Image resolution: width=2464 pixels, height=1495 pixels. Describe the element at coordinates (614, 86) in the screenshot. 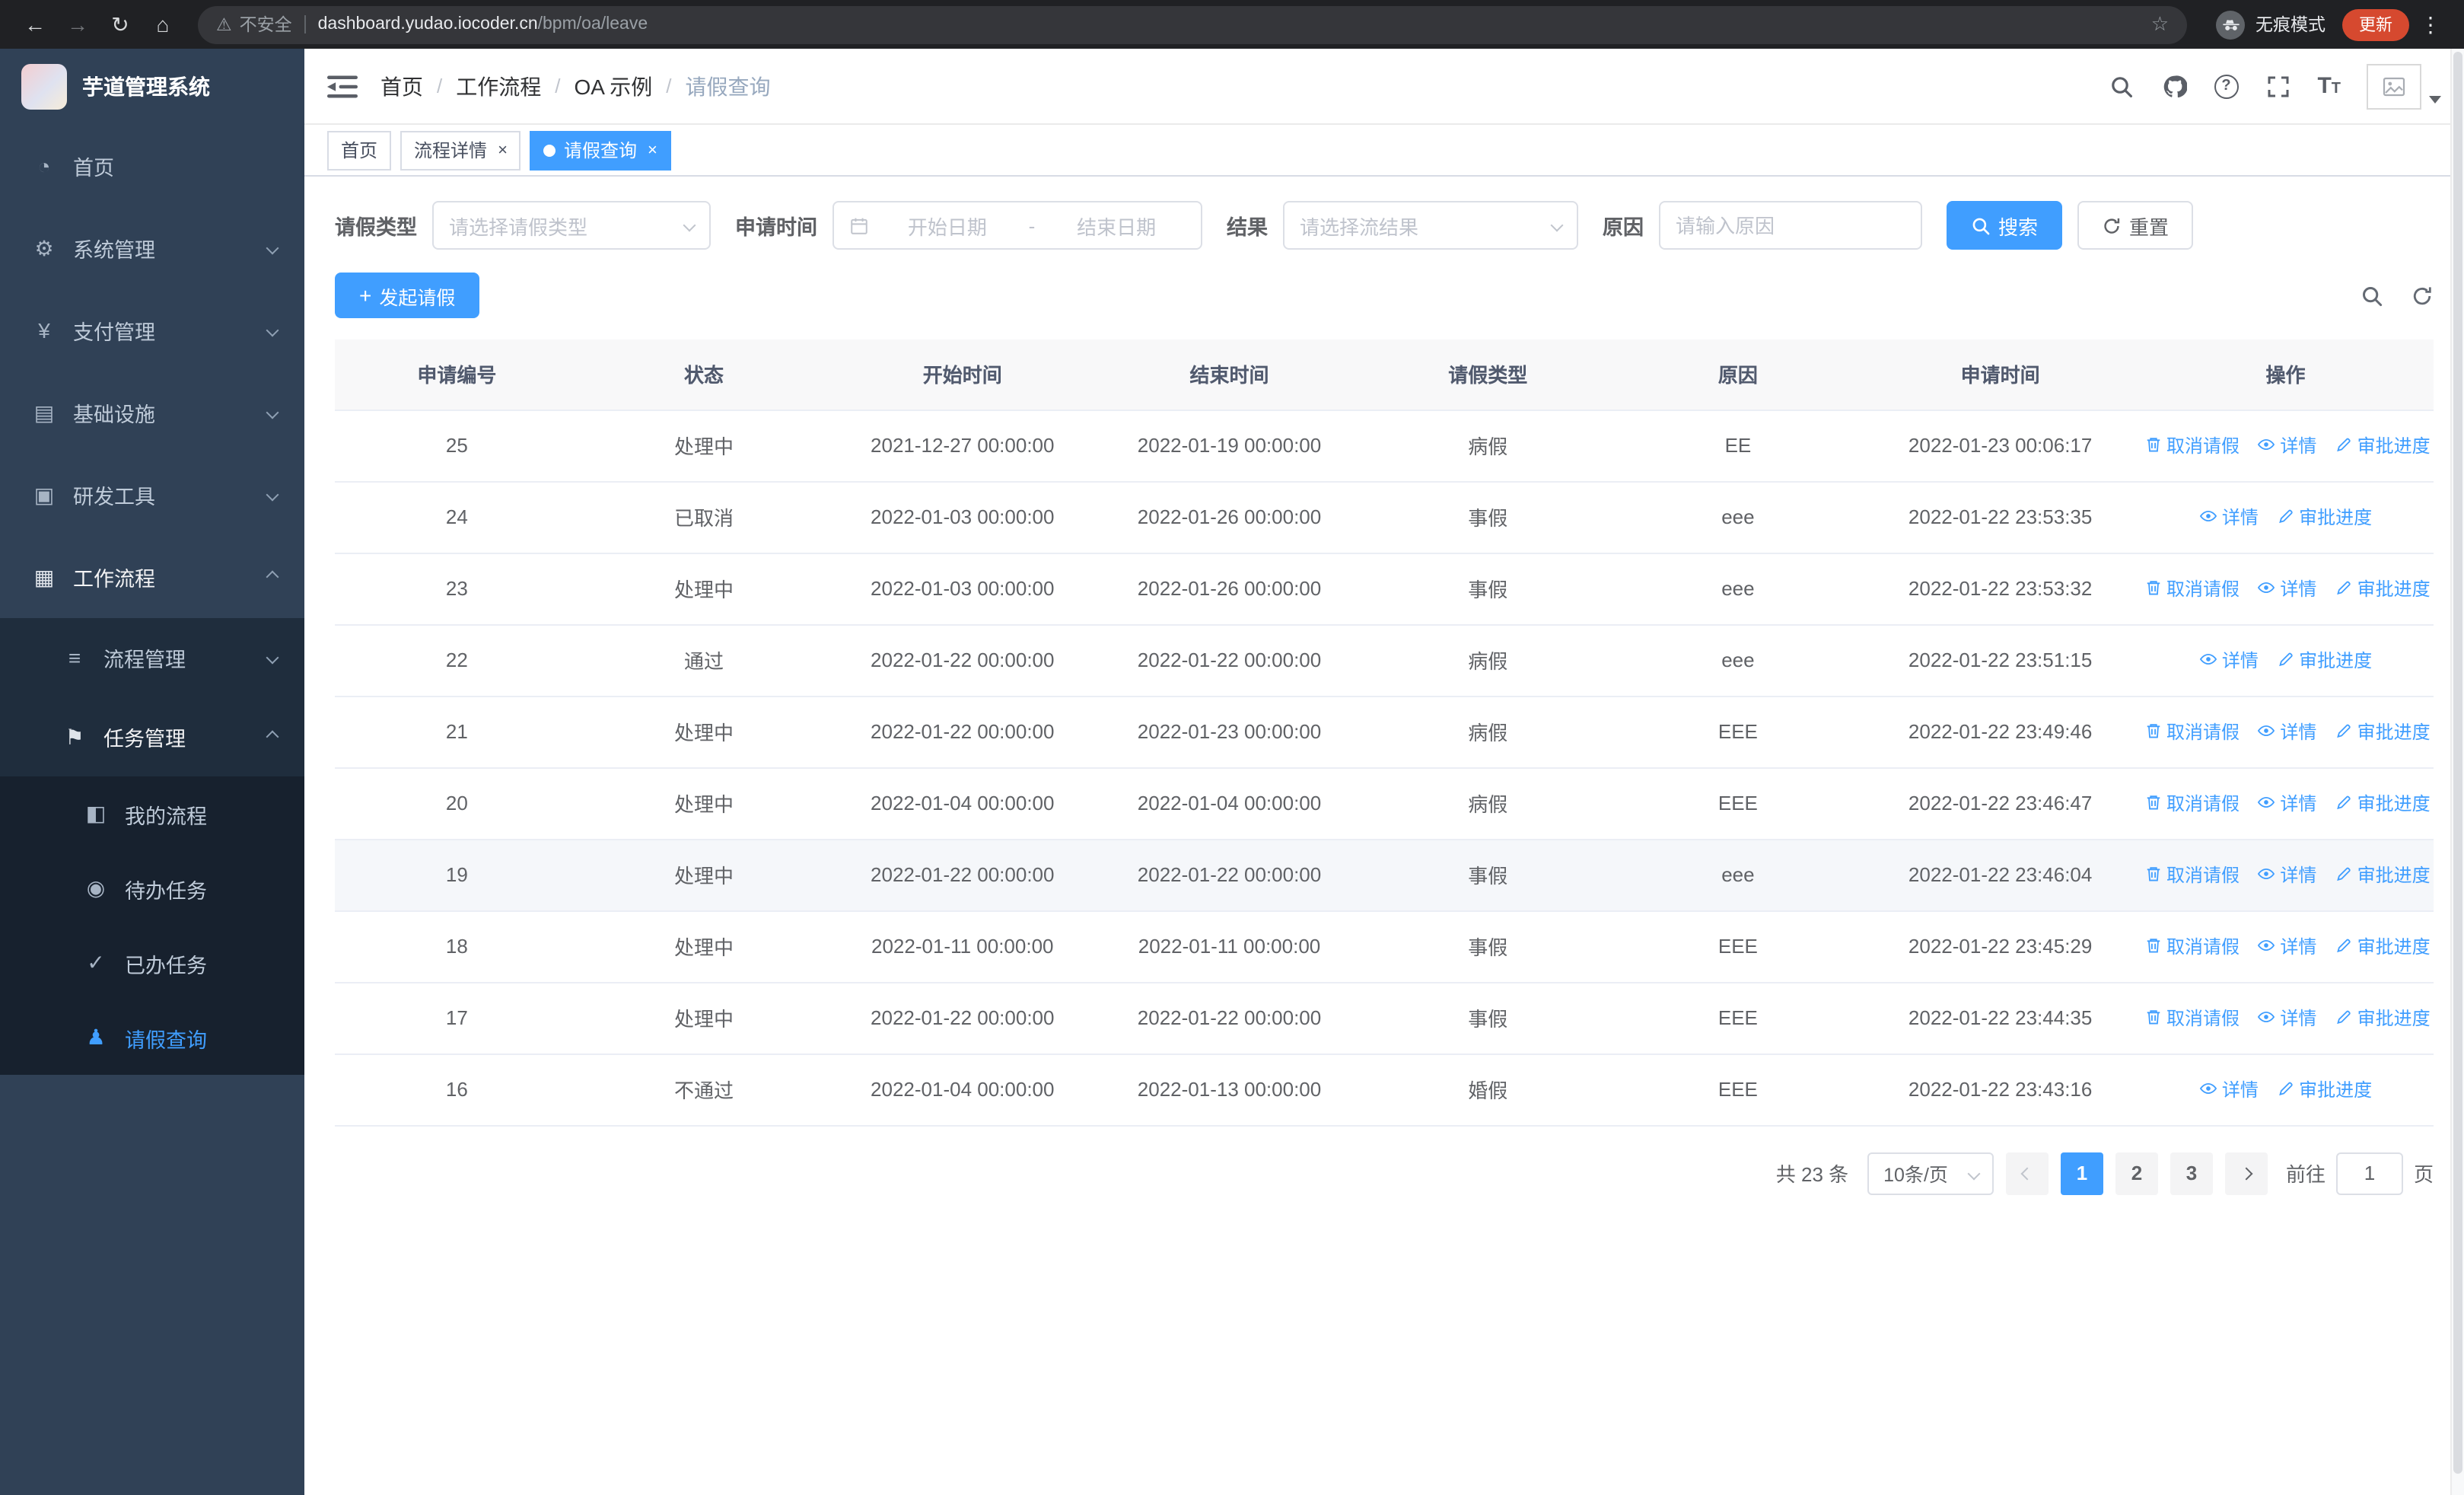

I see `breadcrumb-item: OA 示例` at that location.